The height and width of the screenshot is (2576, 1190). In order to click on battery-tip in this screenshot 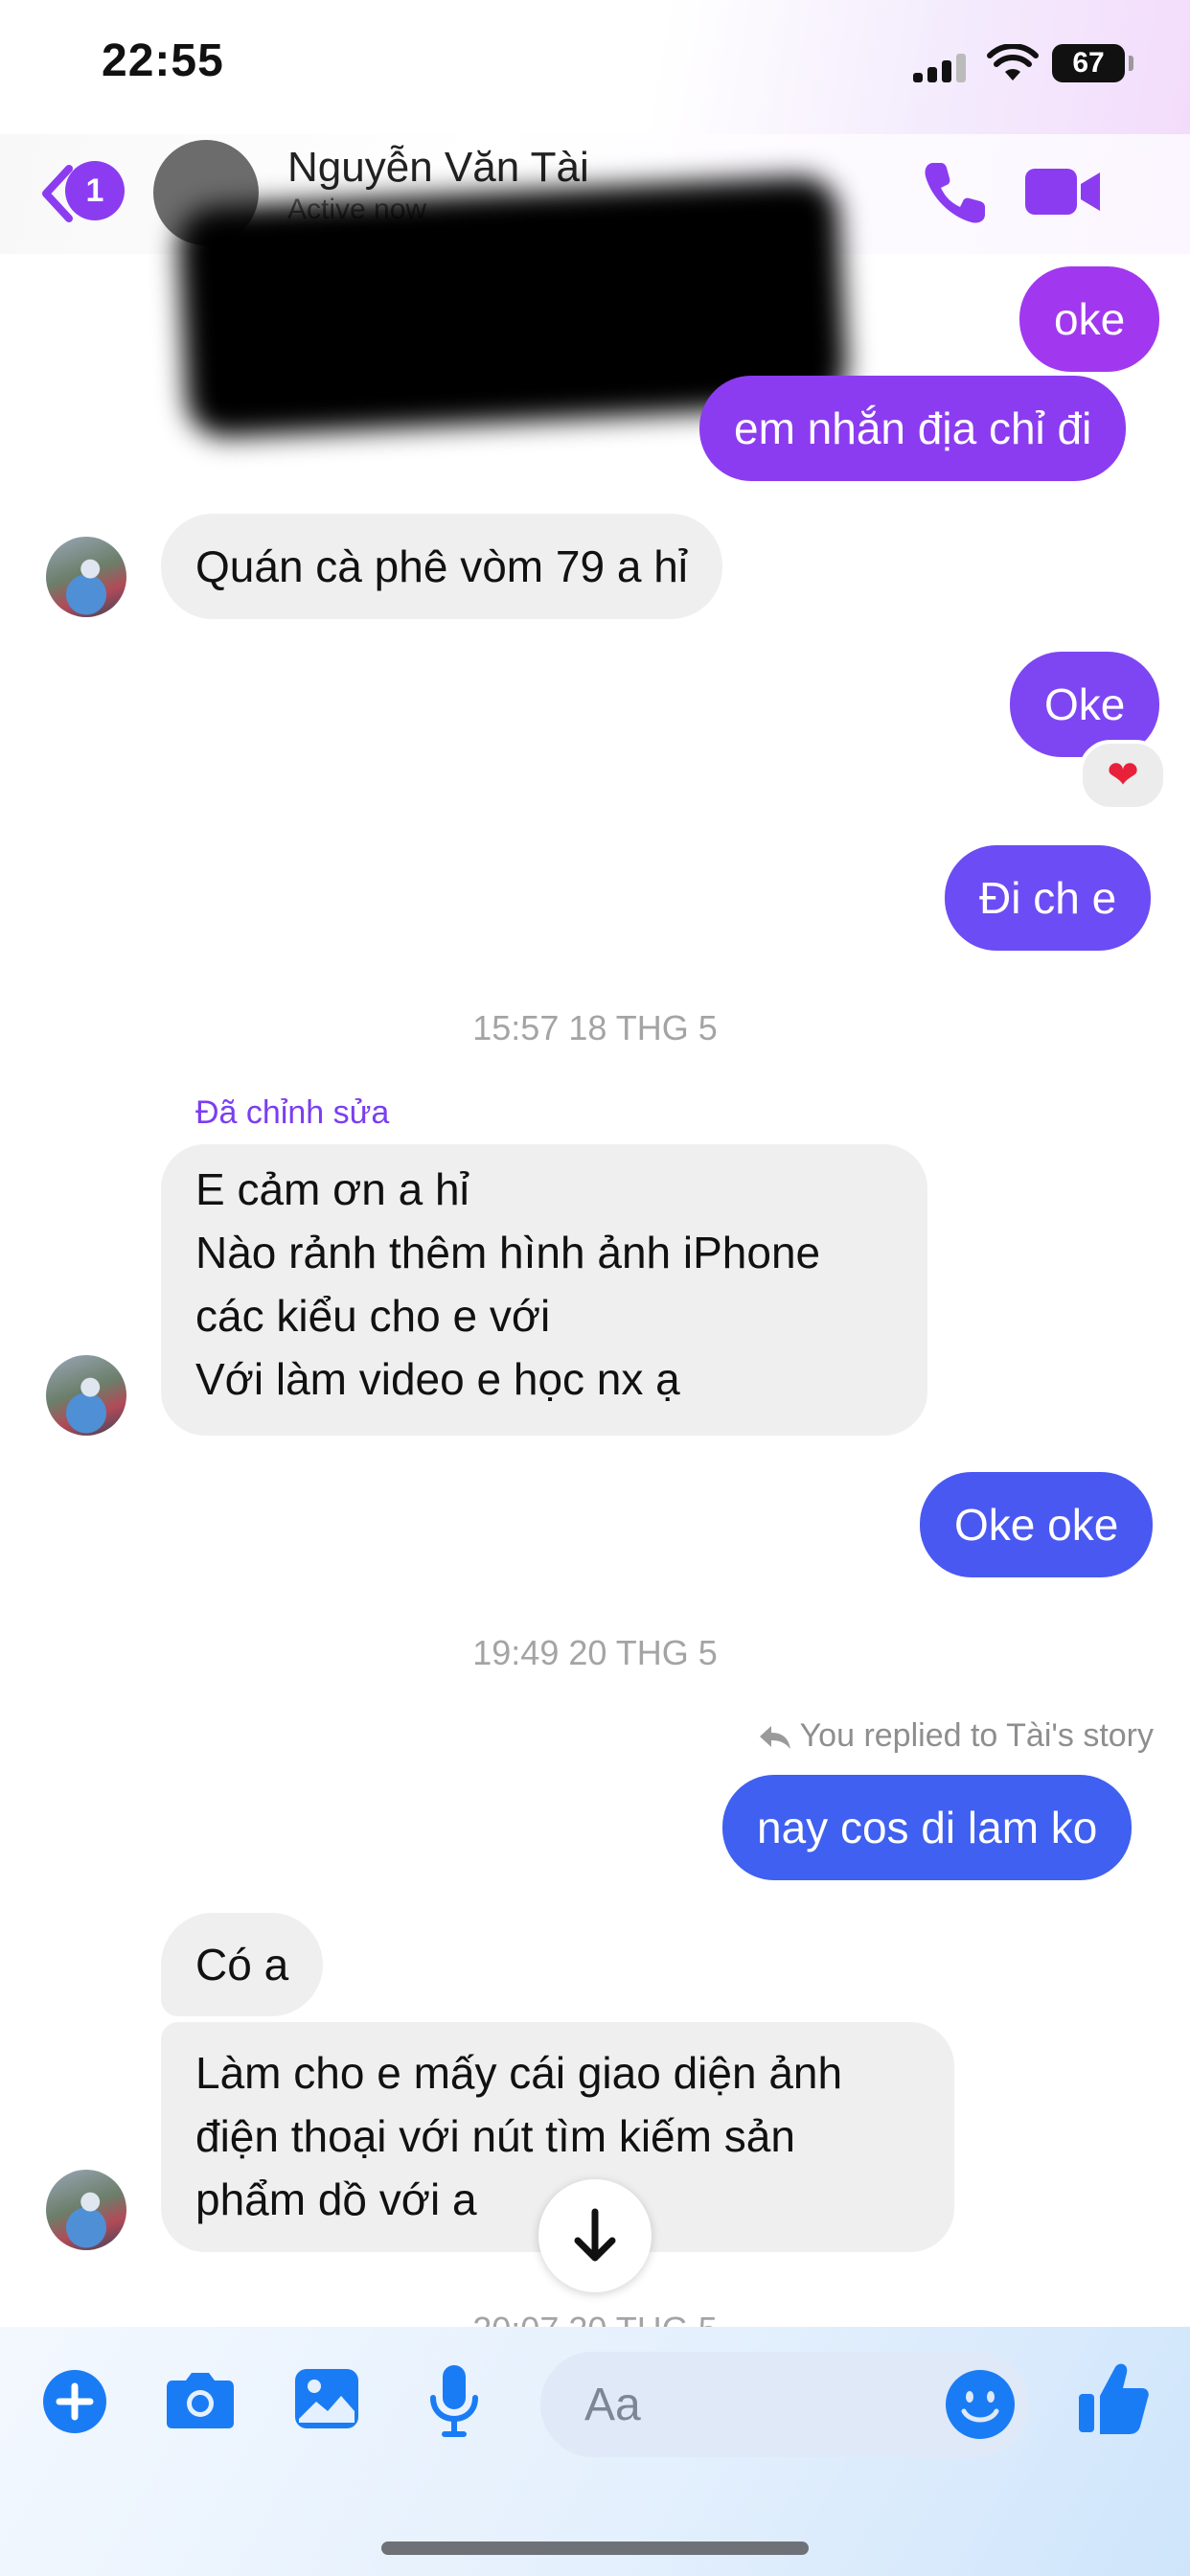, I will do `click(1131, 63)`.